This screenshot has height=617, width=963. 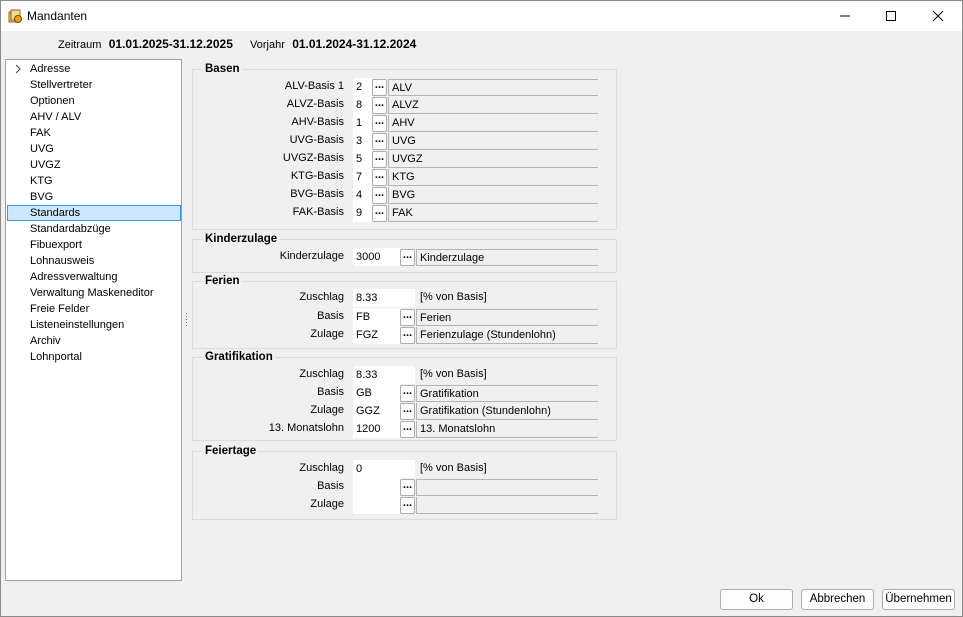 I want to click on nav-item-uvg: UVG, so click(x=94, y=149).